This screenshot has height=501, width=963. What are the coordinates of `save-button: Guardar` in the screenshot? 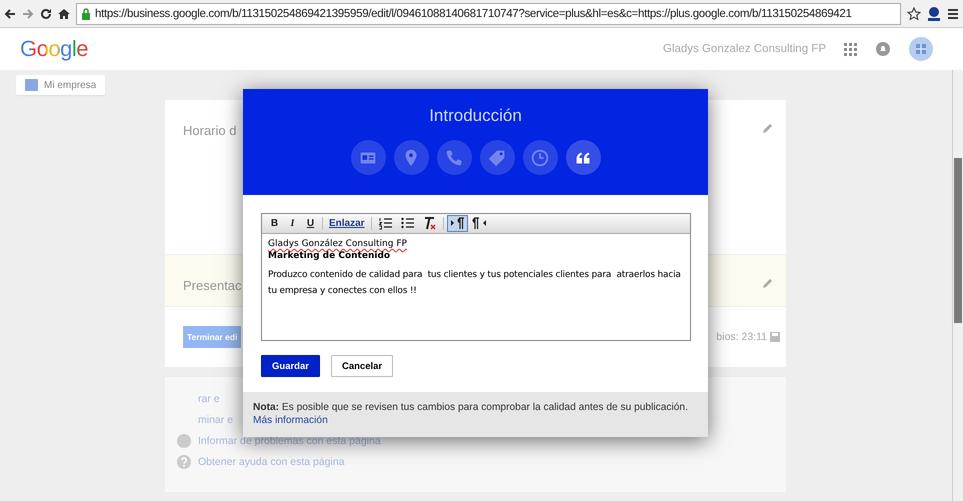 It's located at (290, 366).